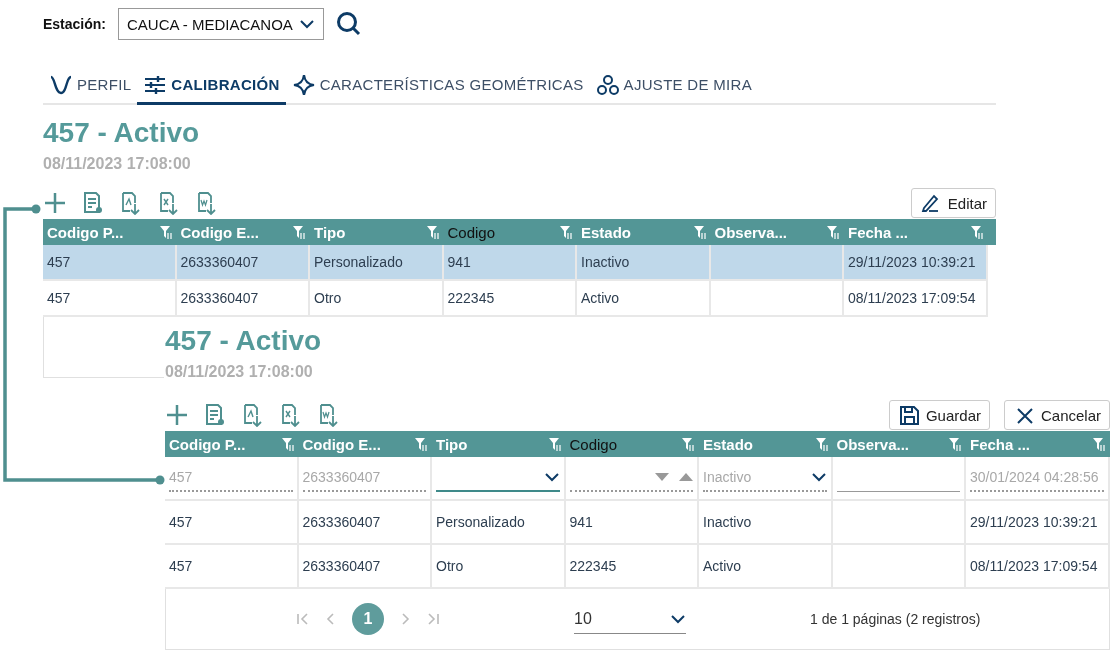 The height and width of the screenshot is (658, 1118). Describe the element at coordinates (433, 619) in the screenshot. I see `last-page-icon` at that location.